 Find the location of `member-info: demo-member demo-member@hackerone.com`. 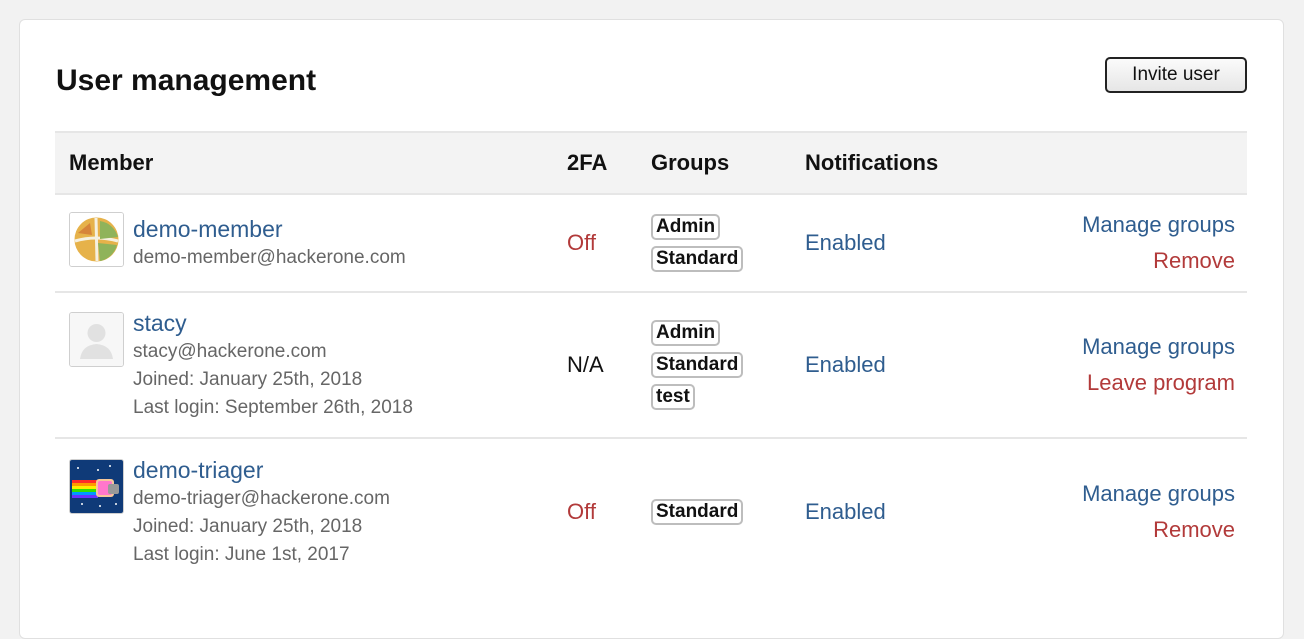

member-info: demo-member demo-member@hackerone.com is located at coordinates (311, 242).